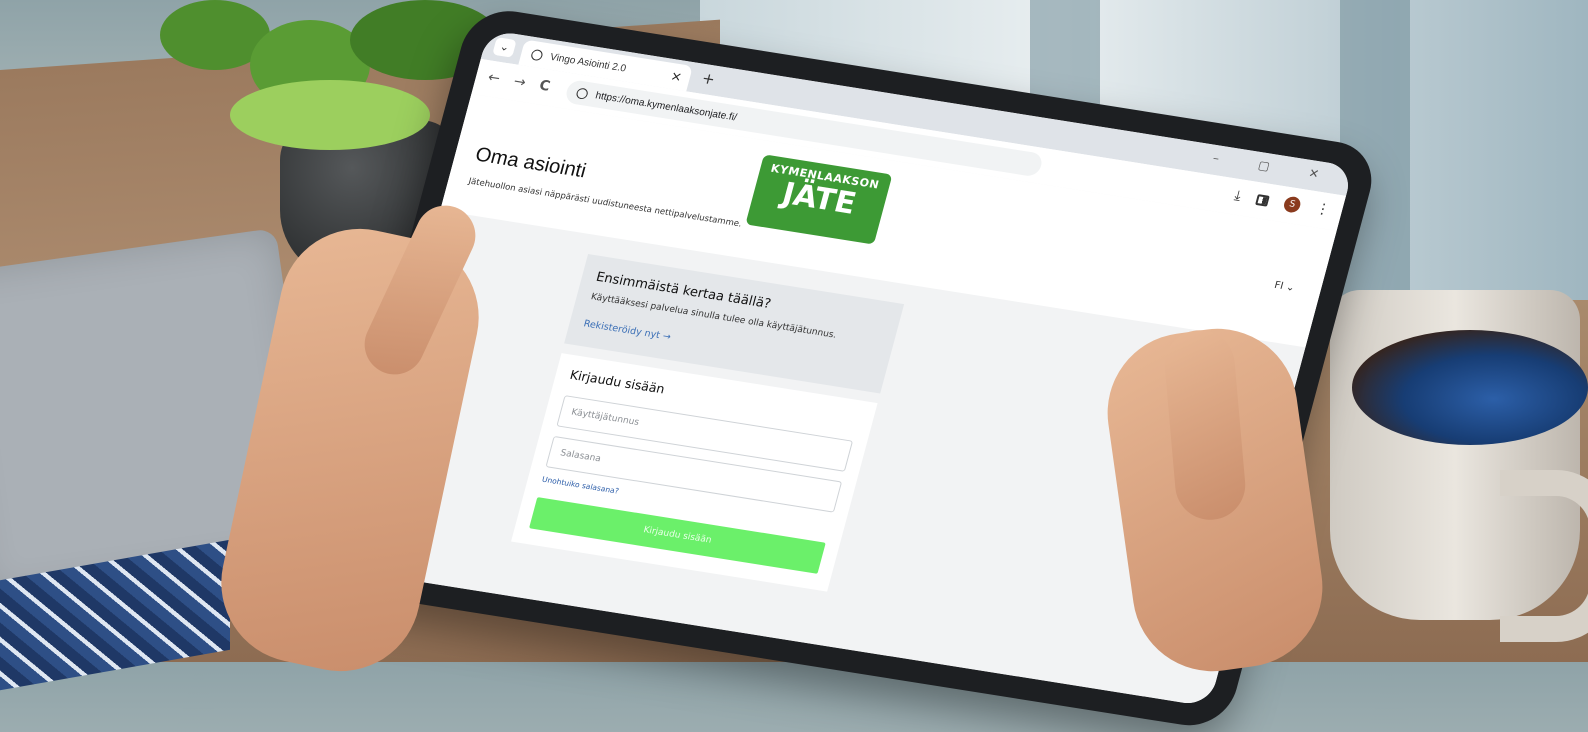  I want to click on forward-button: →, so click(520, 82).